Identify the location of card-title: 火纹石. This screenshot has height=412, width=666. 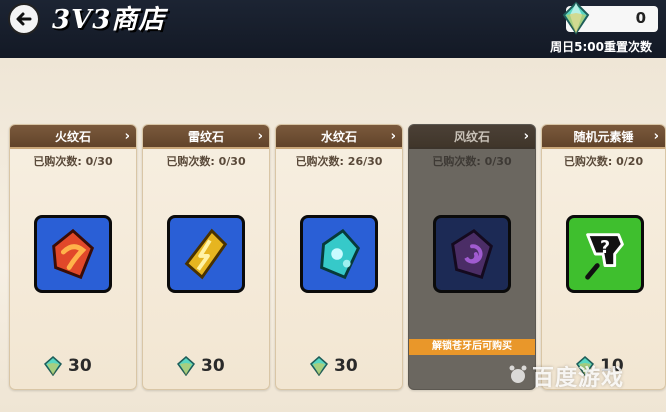
(72, 137).